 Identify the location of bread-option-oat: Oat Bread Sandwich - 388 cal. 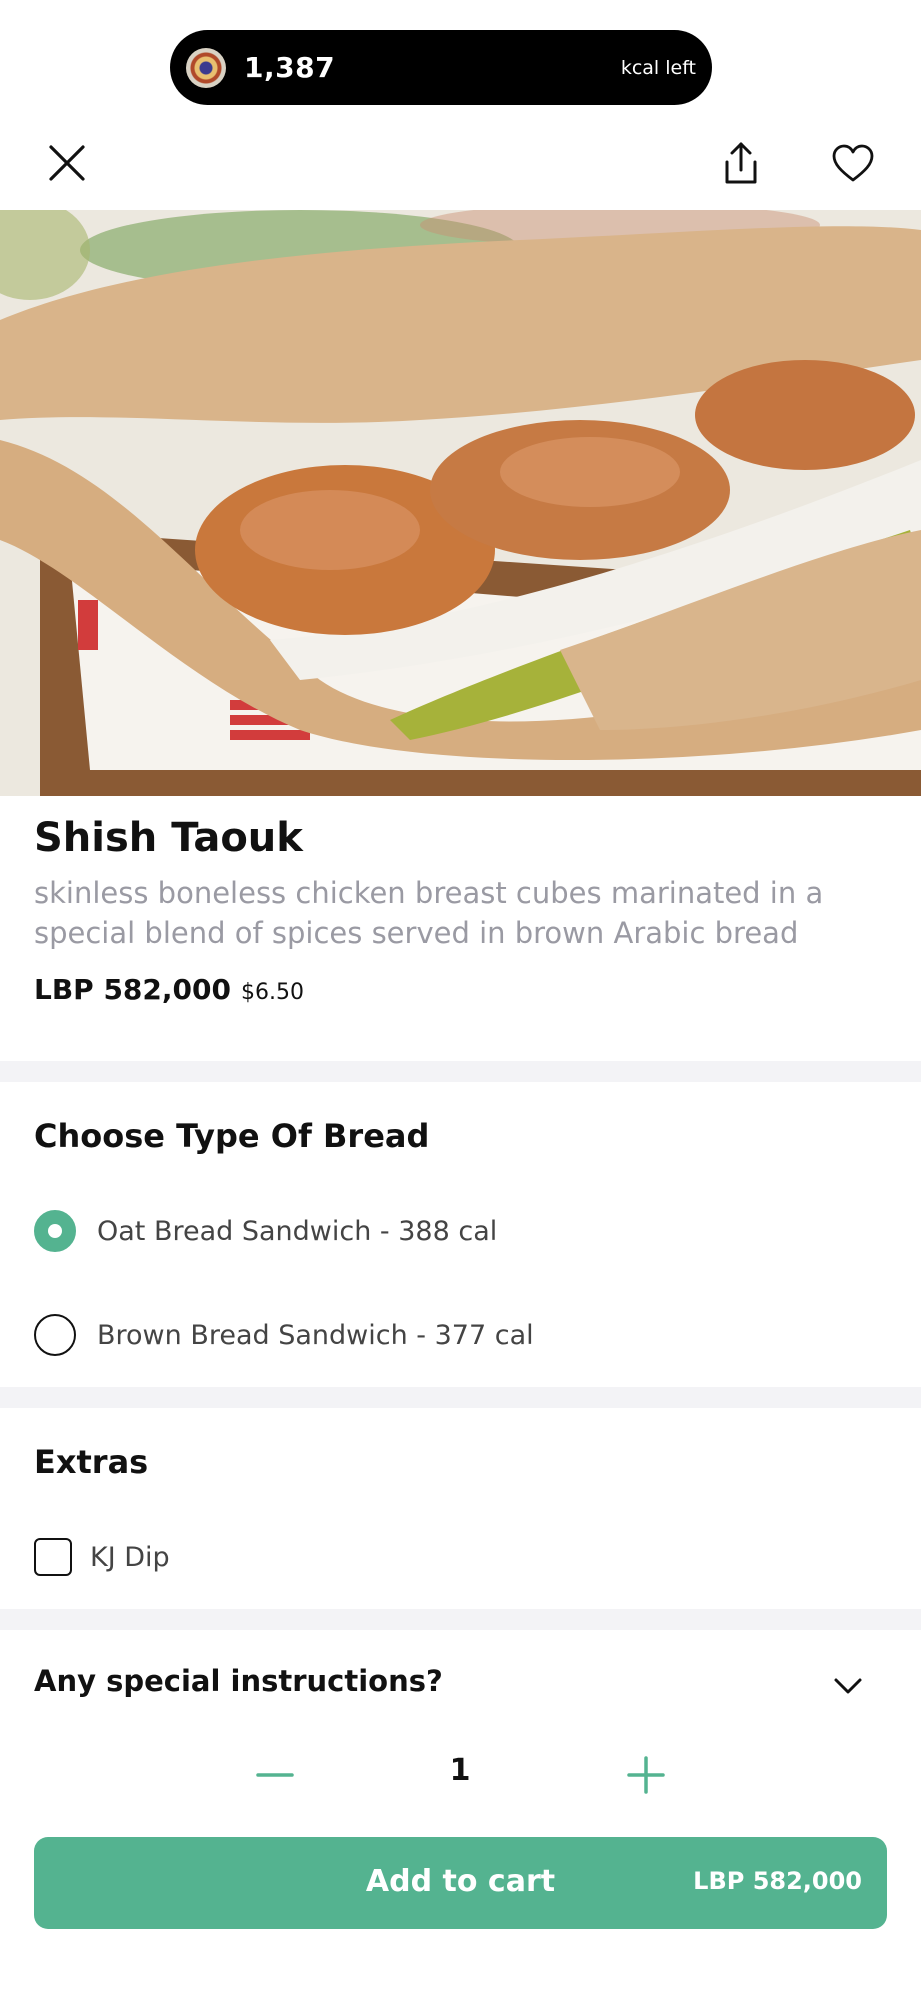
(265, 1231).